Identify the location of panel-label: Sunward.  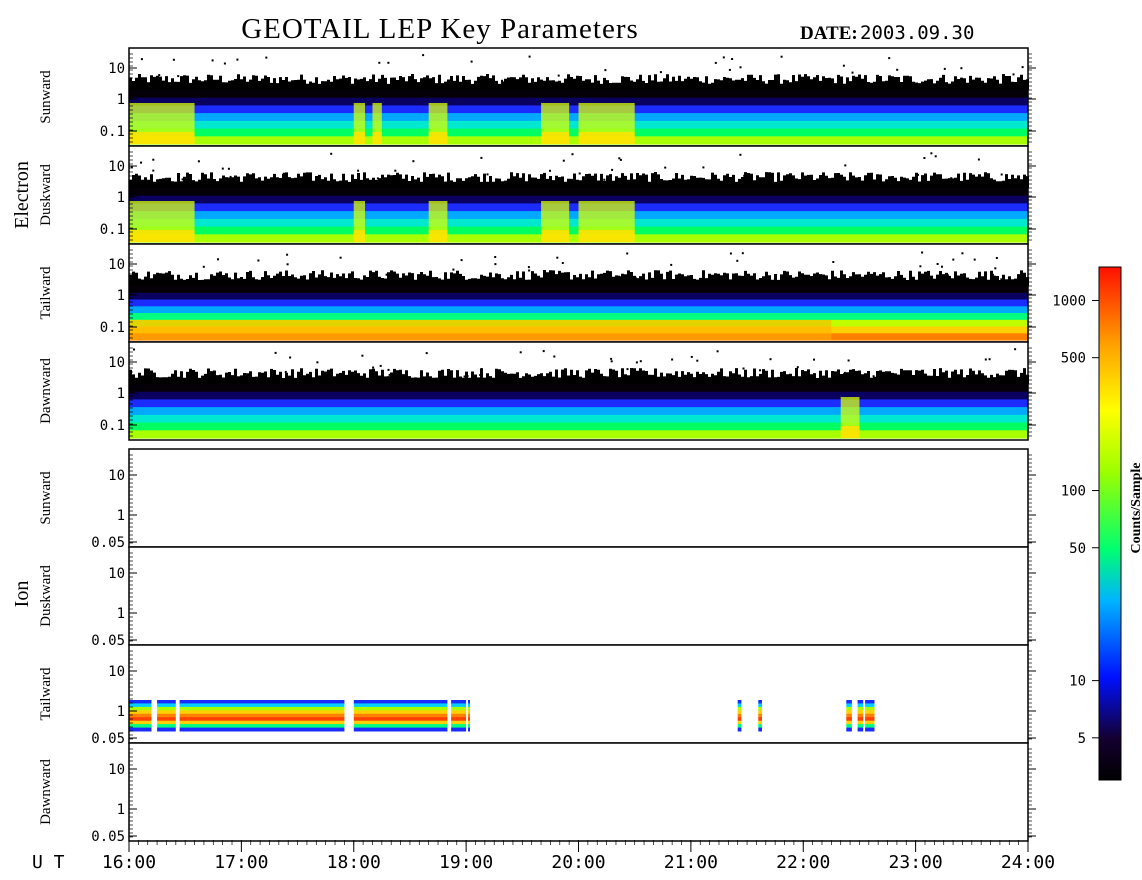
(46, 498).